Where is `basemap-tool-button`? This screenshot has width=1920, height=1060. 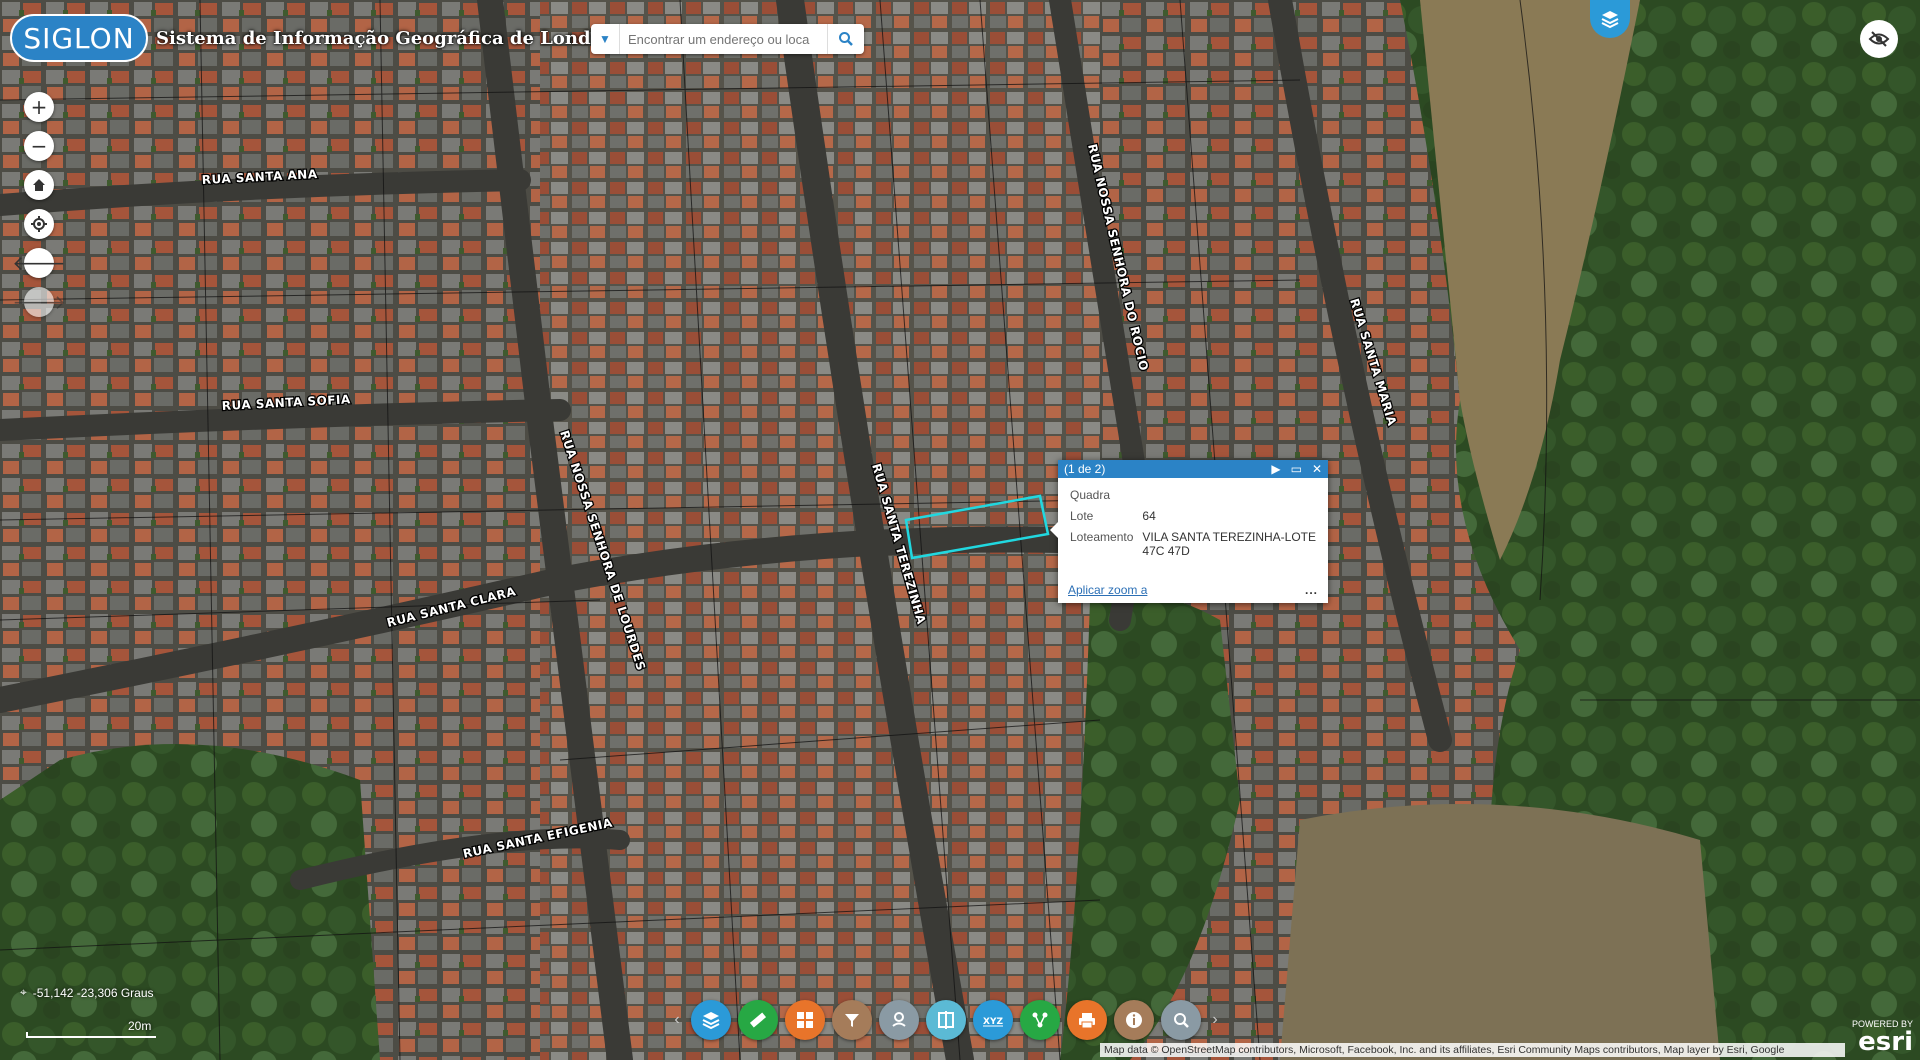 basemap-tool-button is located at coordinates (805, 1020).